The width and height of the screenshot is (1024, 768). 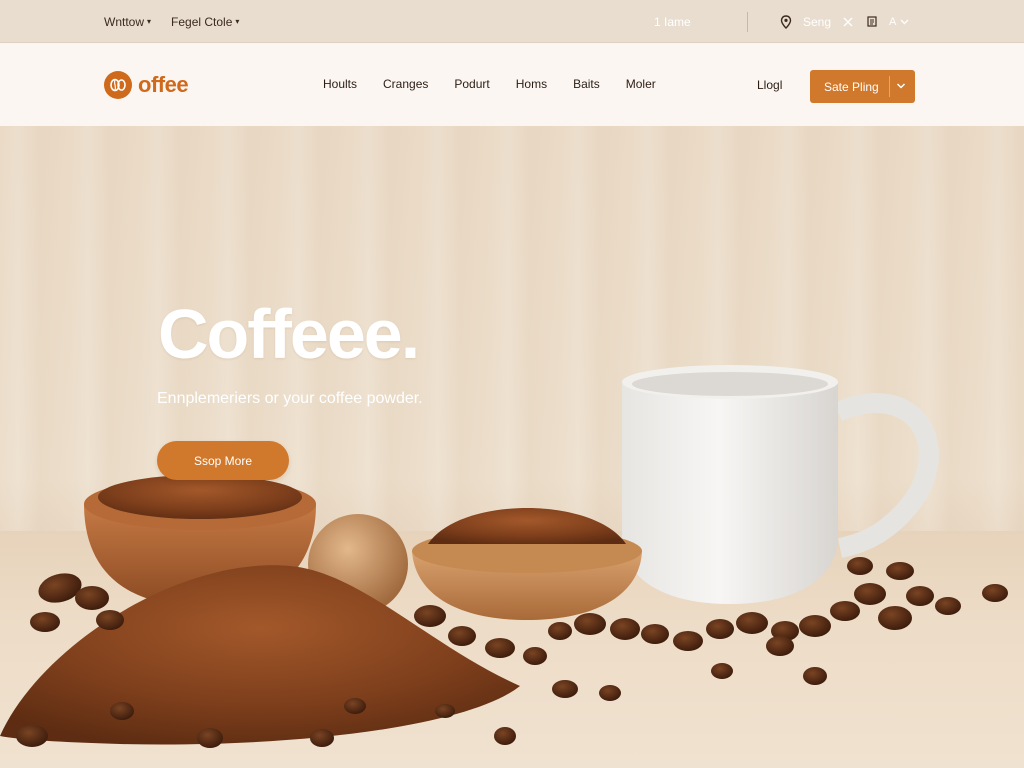 What do you see at coordinates (817, 22) in the screenshot?
I see `sing-link: Seng` at bounding box center [817, 22].